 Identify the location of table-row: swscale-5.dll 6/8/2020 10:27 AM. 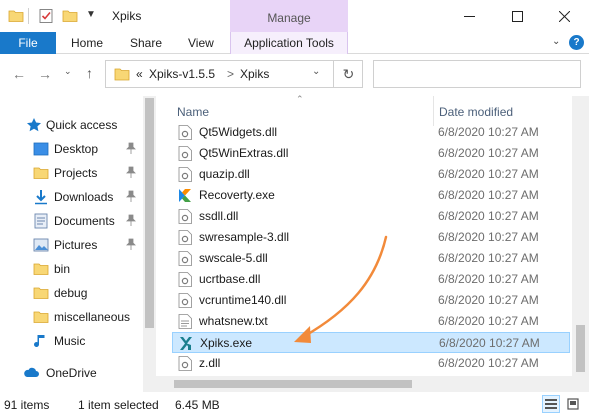
(371, 258).